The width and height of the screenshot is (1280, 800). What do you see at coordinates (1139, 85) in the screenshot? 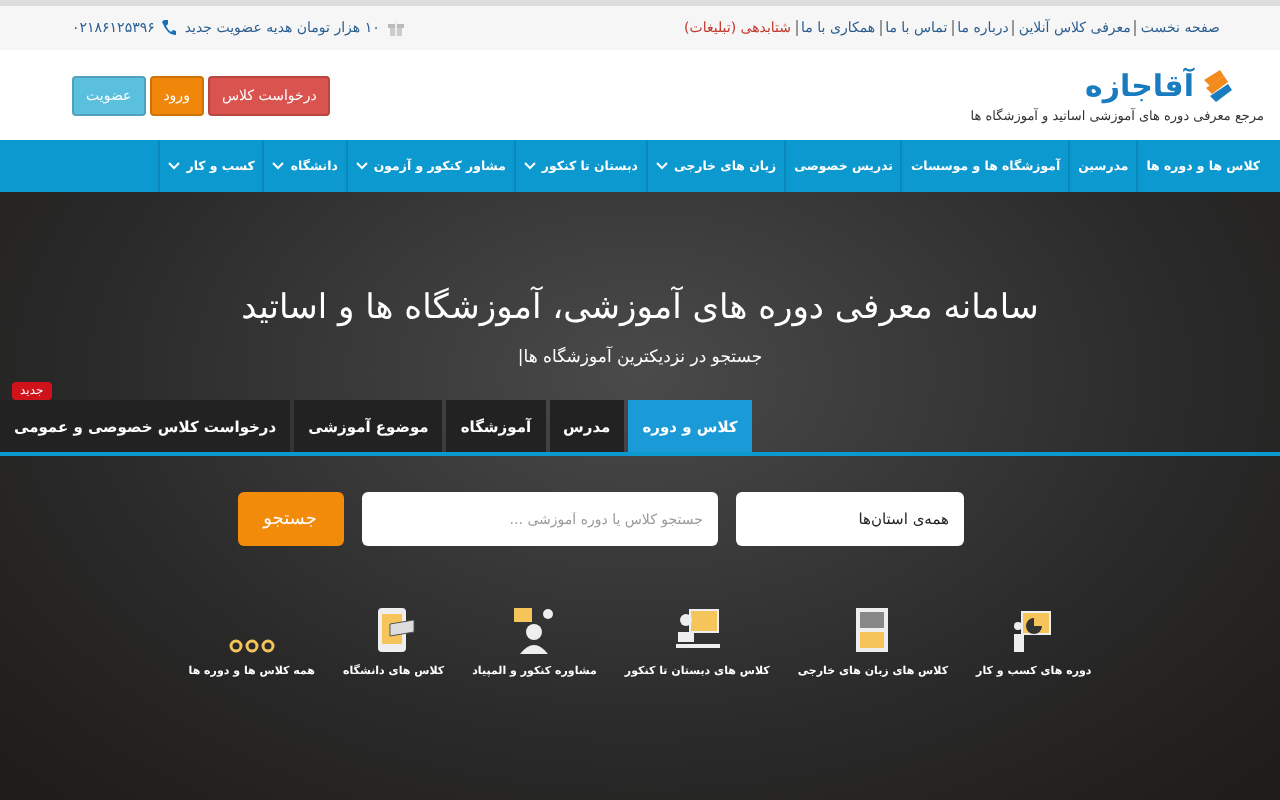
I see `logo-text: آقاجازه` at bounding box center [1139, 85].